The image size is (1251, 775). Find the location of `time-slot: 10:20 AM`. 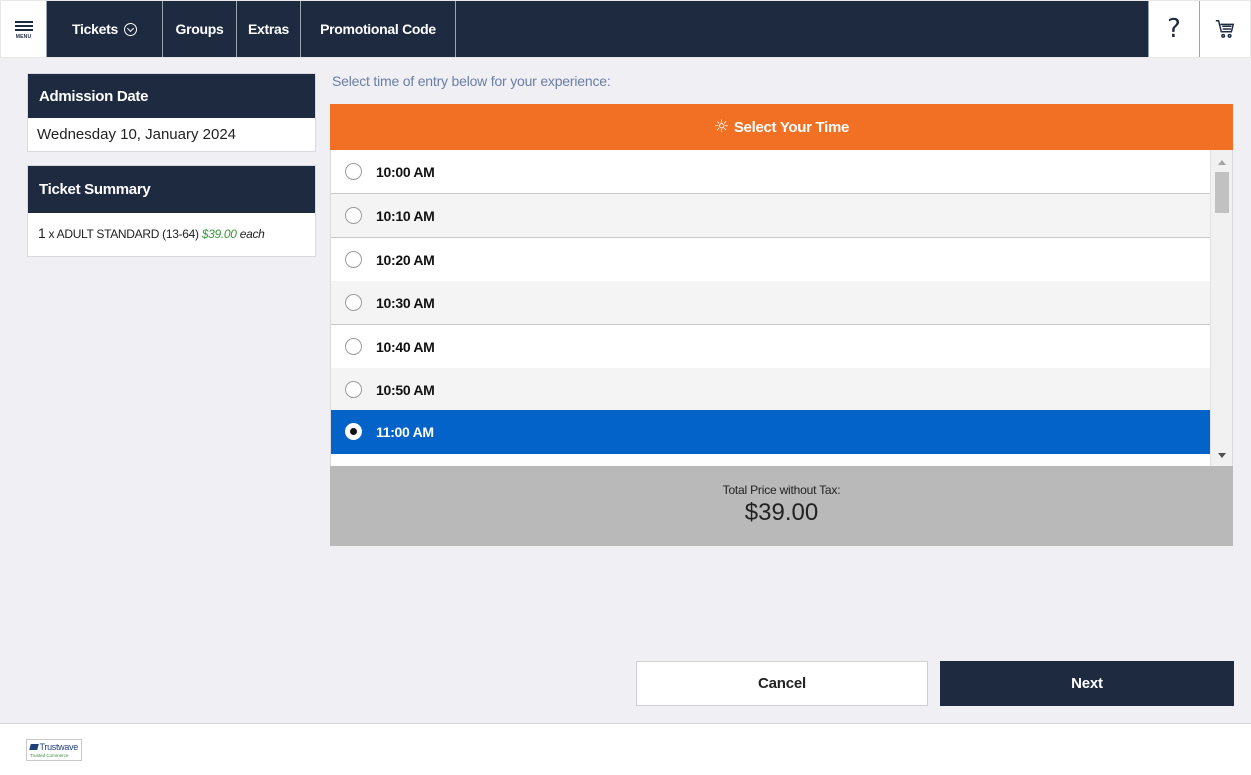

time-slot: 10:20 AM is located at coordinates (770, 260).